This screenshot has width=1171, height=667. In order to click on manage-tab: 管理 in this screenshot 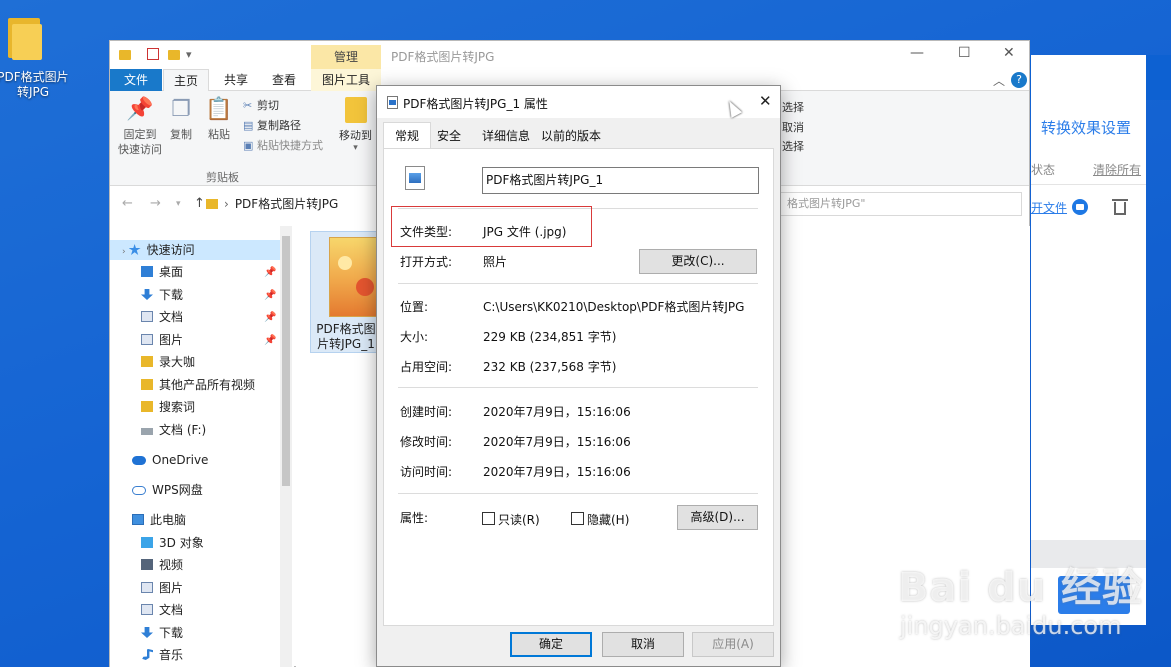, I will do `click(346, 57)`.